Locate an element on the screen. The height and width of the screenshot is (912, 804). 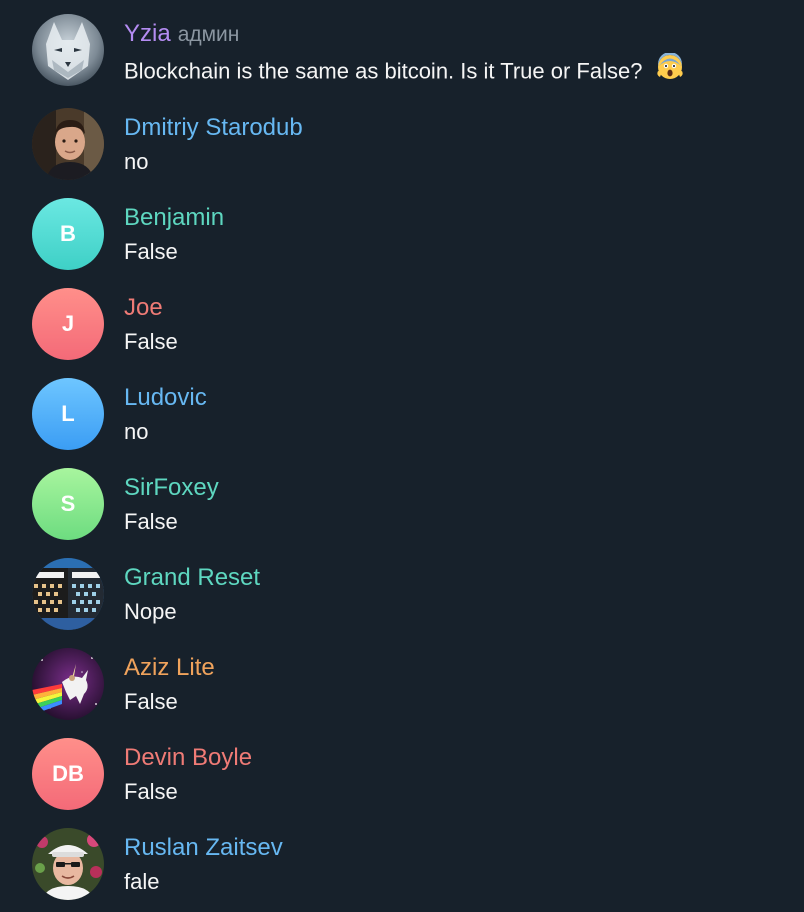
message-header: Yzia админ is located at coordinates (181, 34).